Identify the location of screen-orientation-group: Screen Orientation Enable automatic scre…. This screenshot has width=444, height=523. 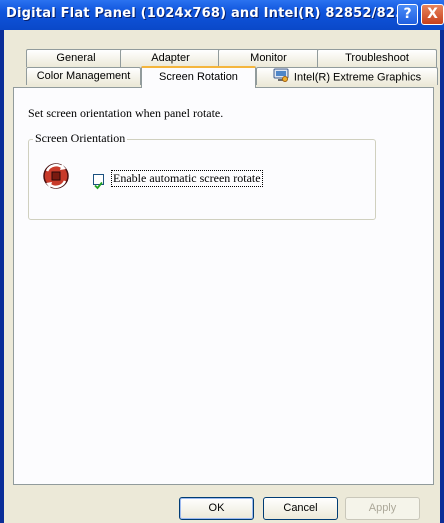
(202, 175).